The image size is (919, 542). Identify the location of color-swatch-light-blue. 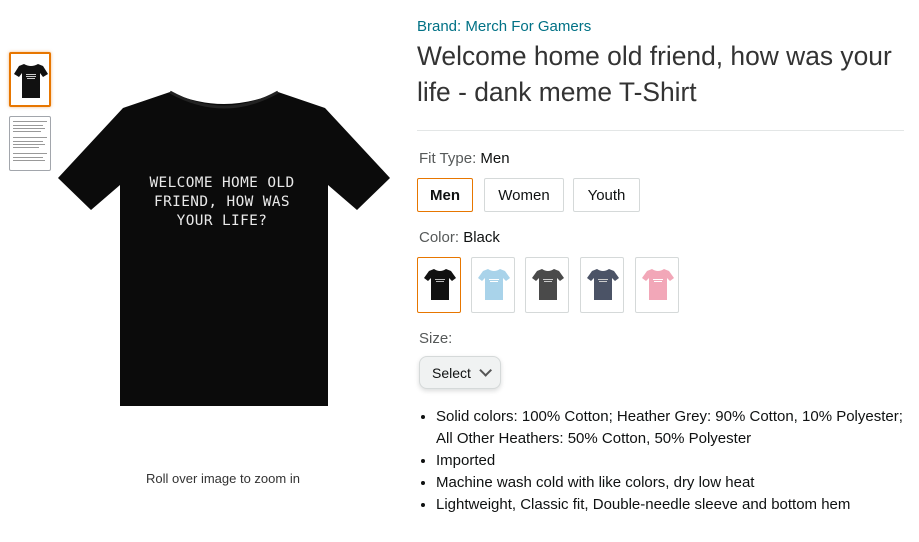
(493, 285).